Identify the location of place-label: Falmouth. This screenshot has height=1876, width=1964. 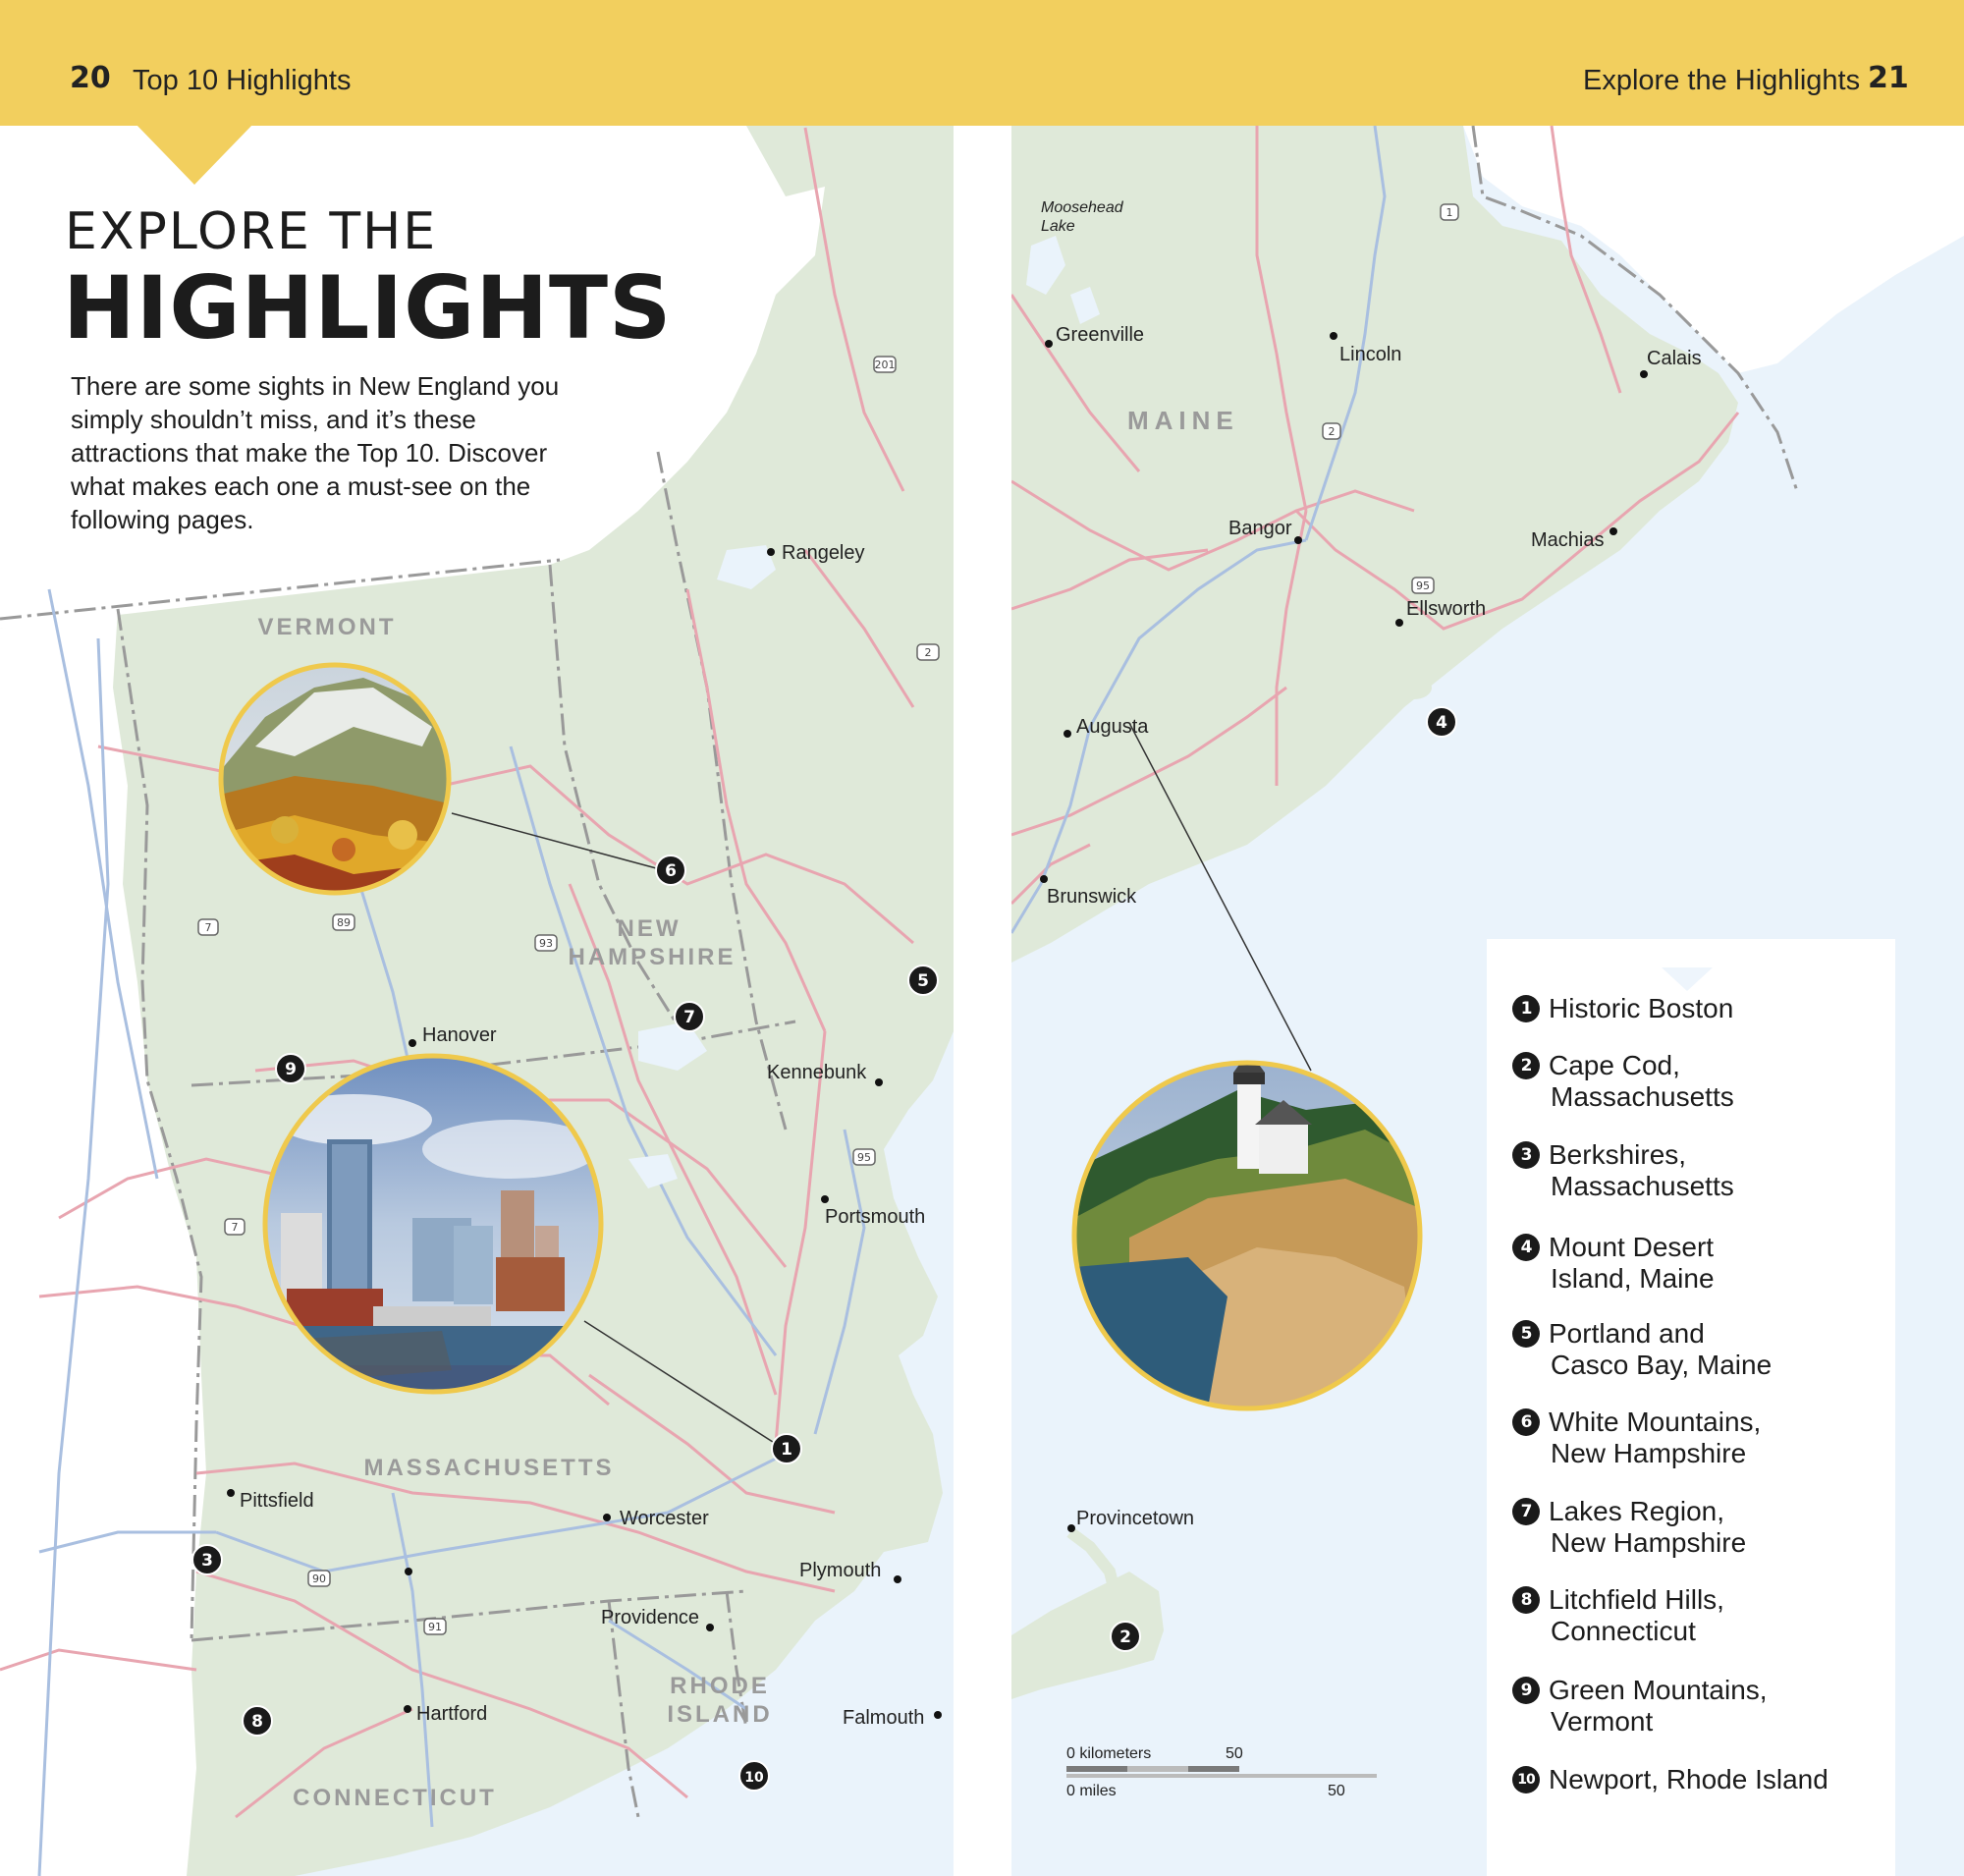
(883, 1718).